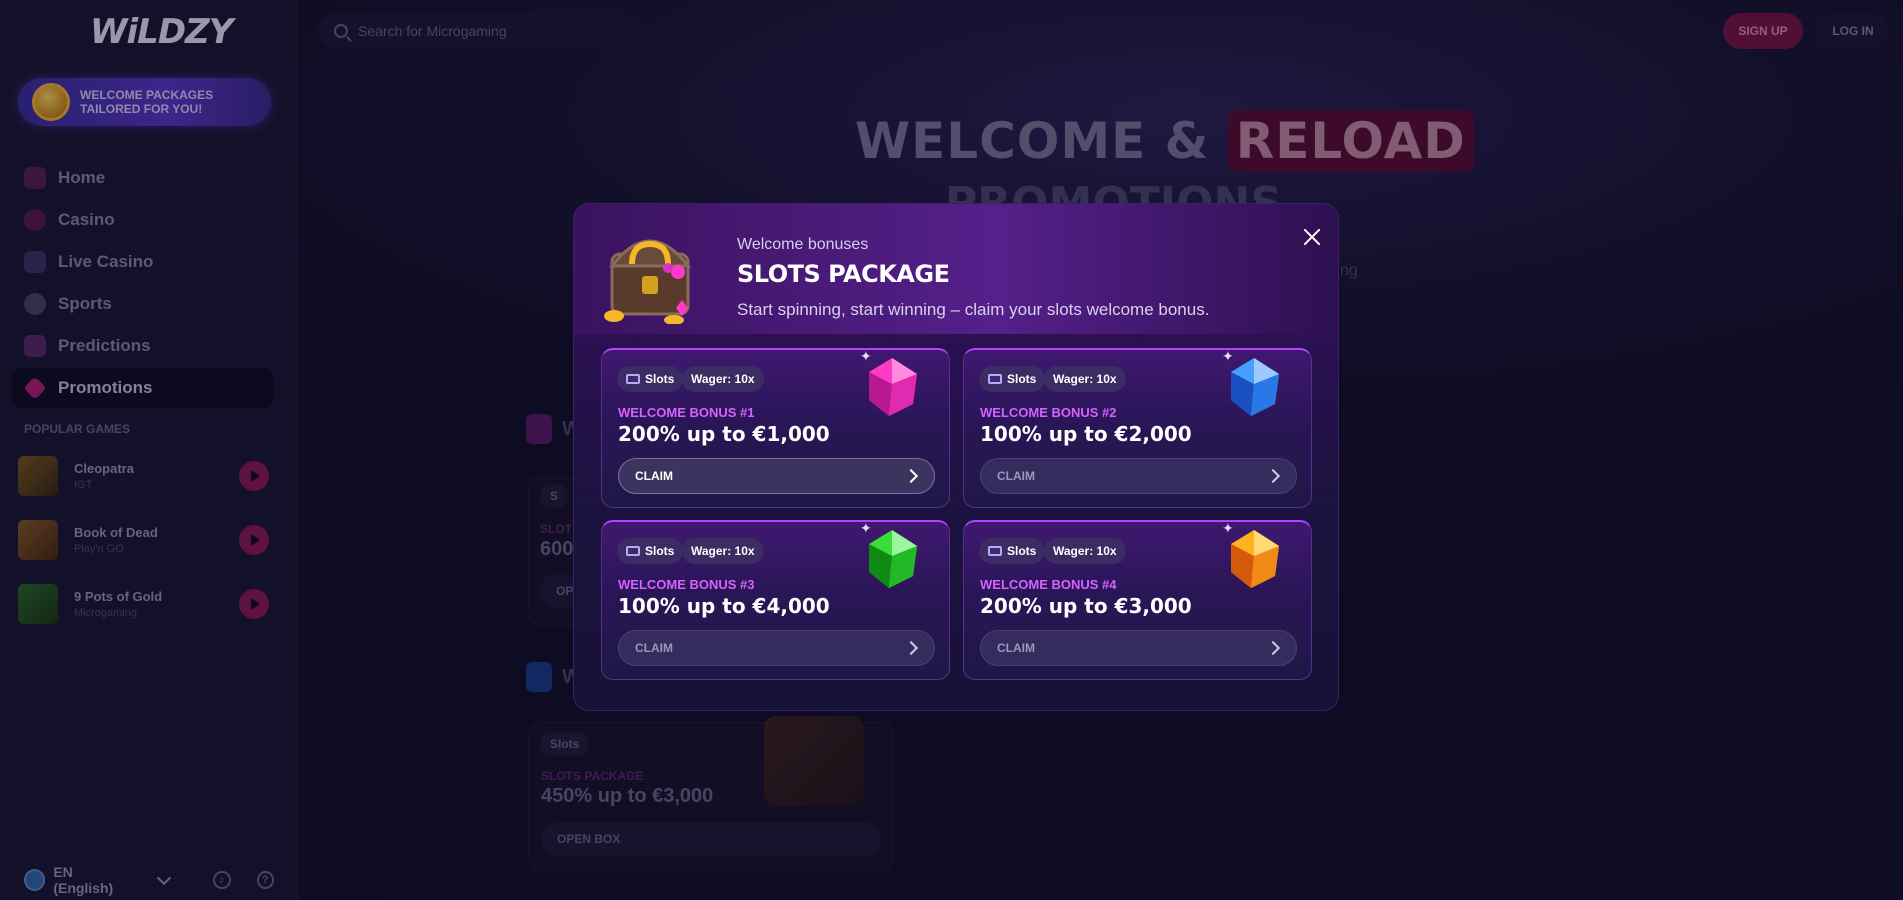 The height and width of the screenshot is (900, 1903). I want to click on bonus-label: WELCOME BONUS #1, so click(686, 412).